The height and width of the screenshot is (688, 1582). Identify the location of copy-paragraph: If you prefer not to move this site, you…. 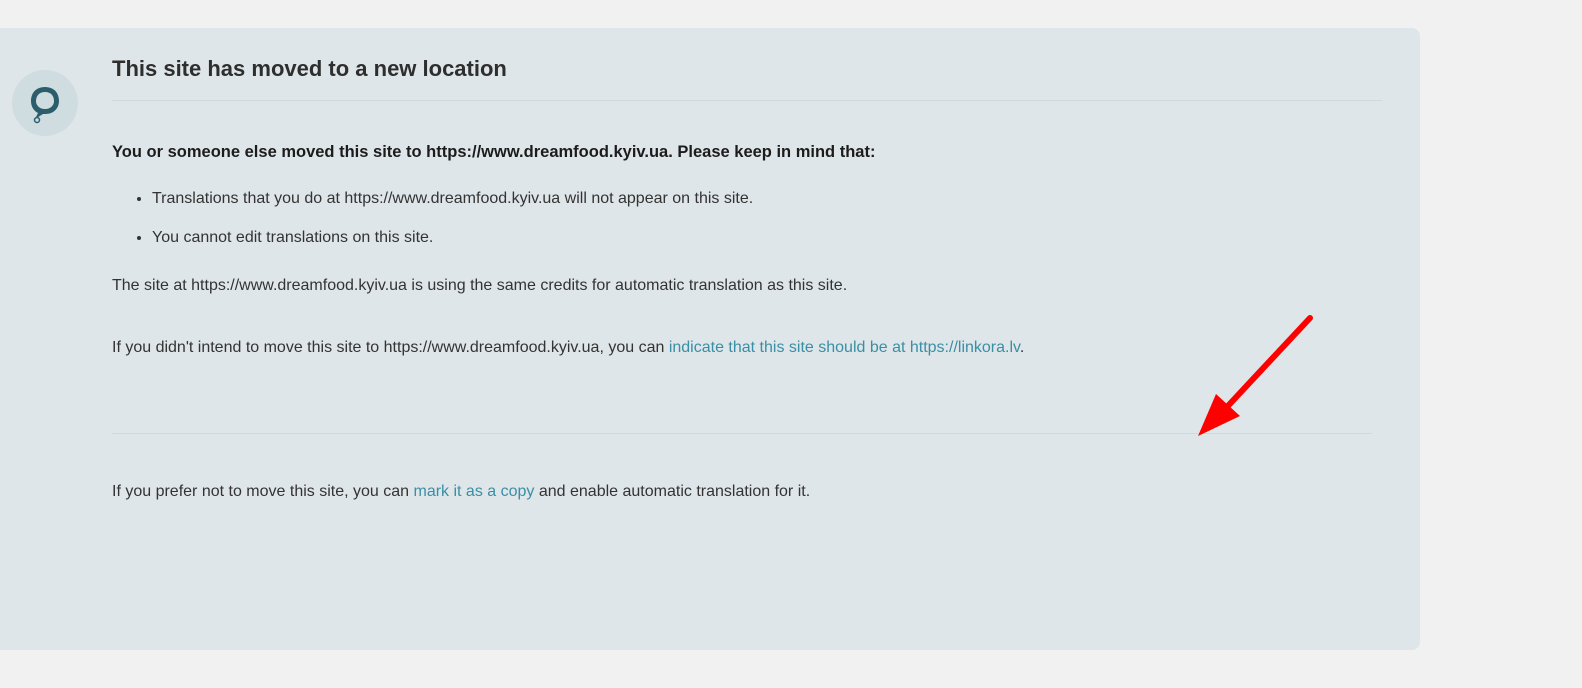
(747, 492).